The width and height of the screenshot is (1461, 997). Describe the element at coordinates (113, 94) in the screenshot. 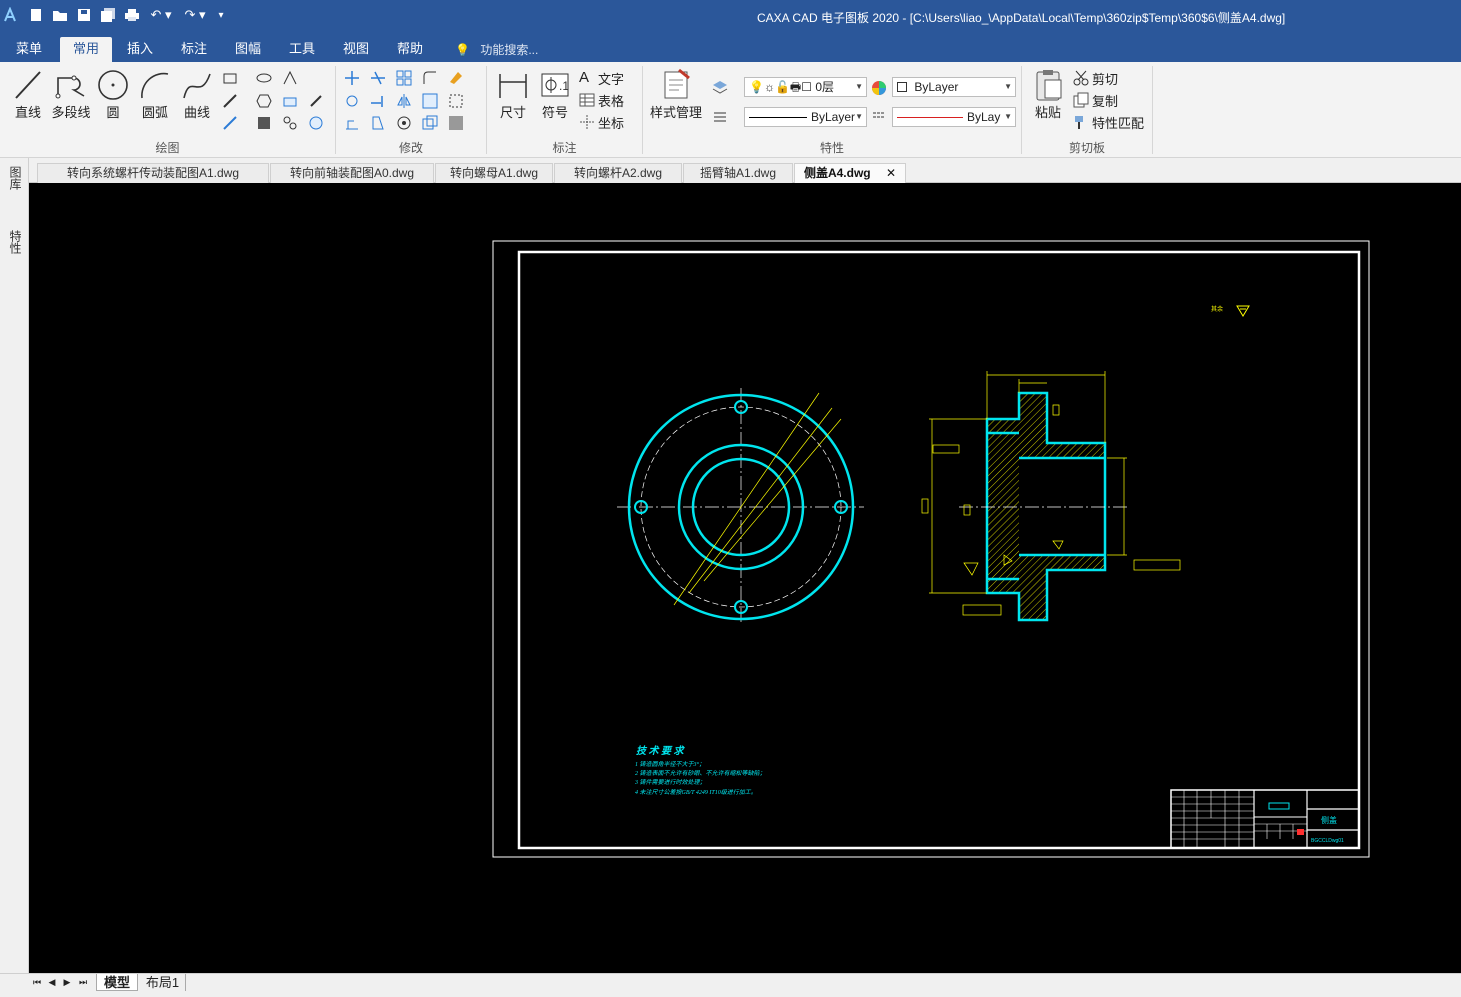

I see `circle-button: 圆` at that location.